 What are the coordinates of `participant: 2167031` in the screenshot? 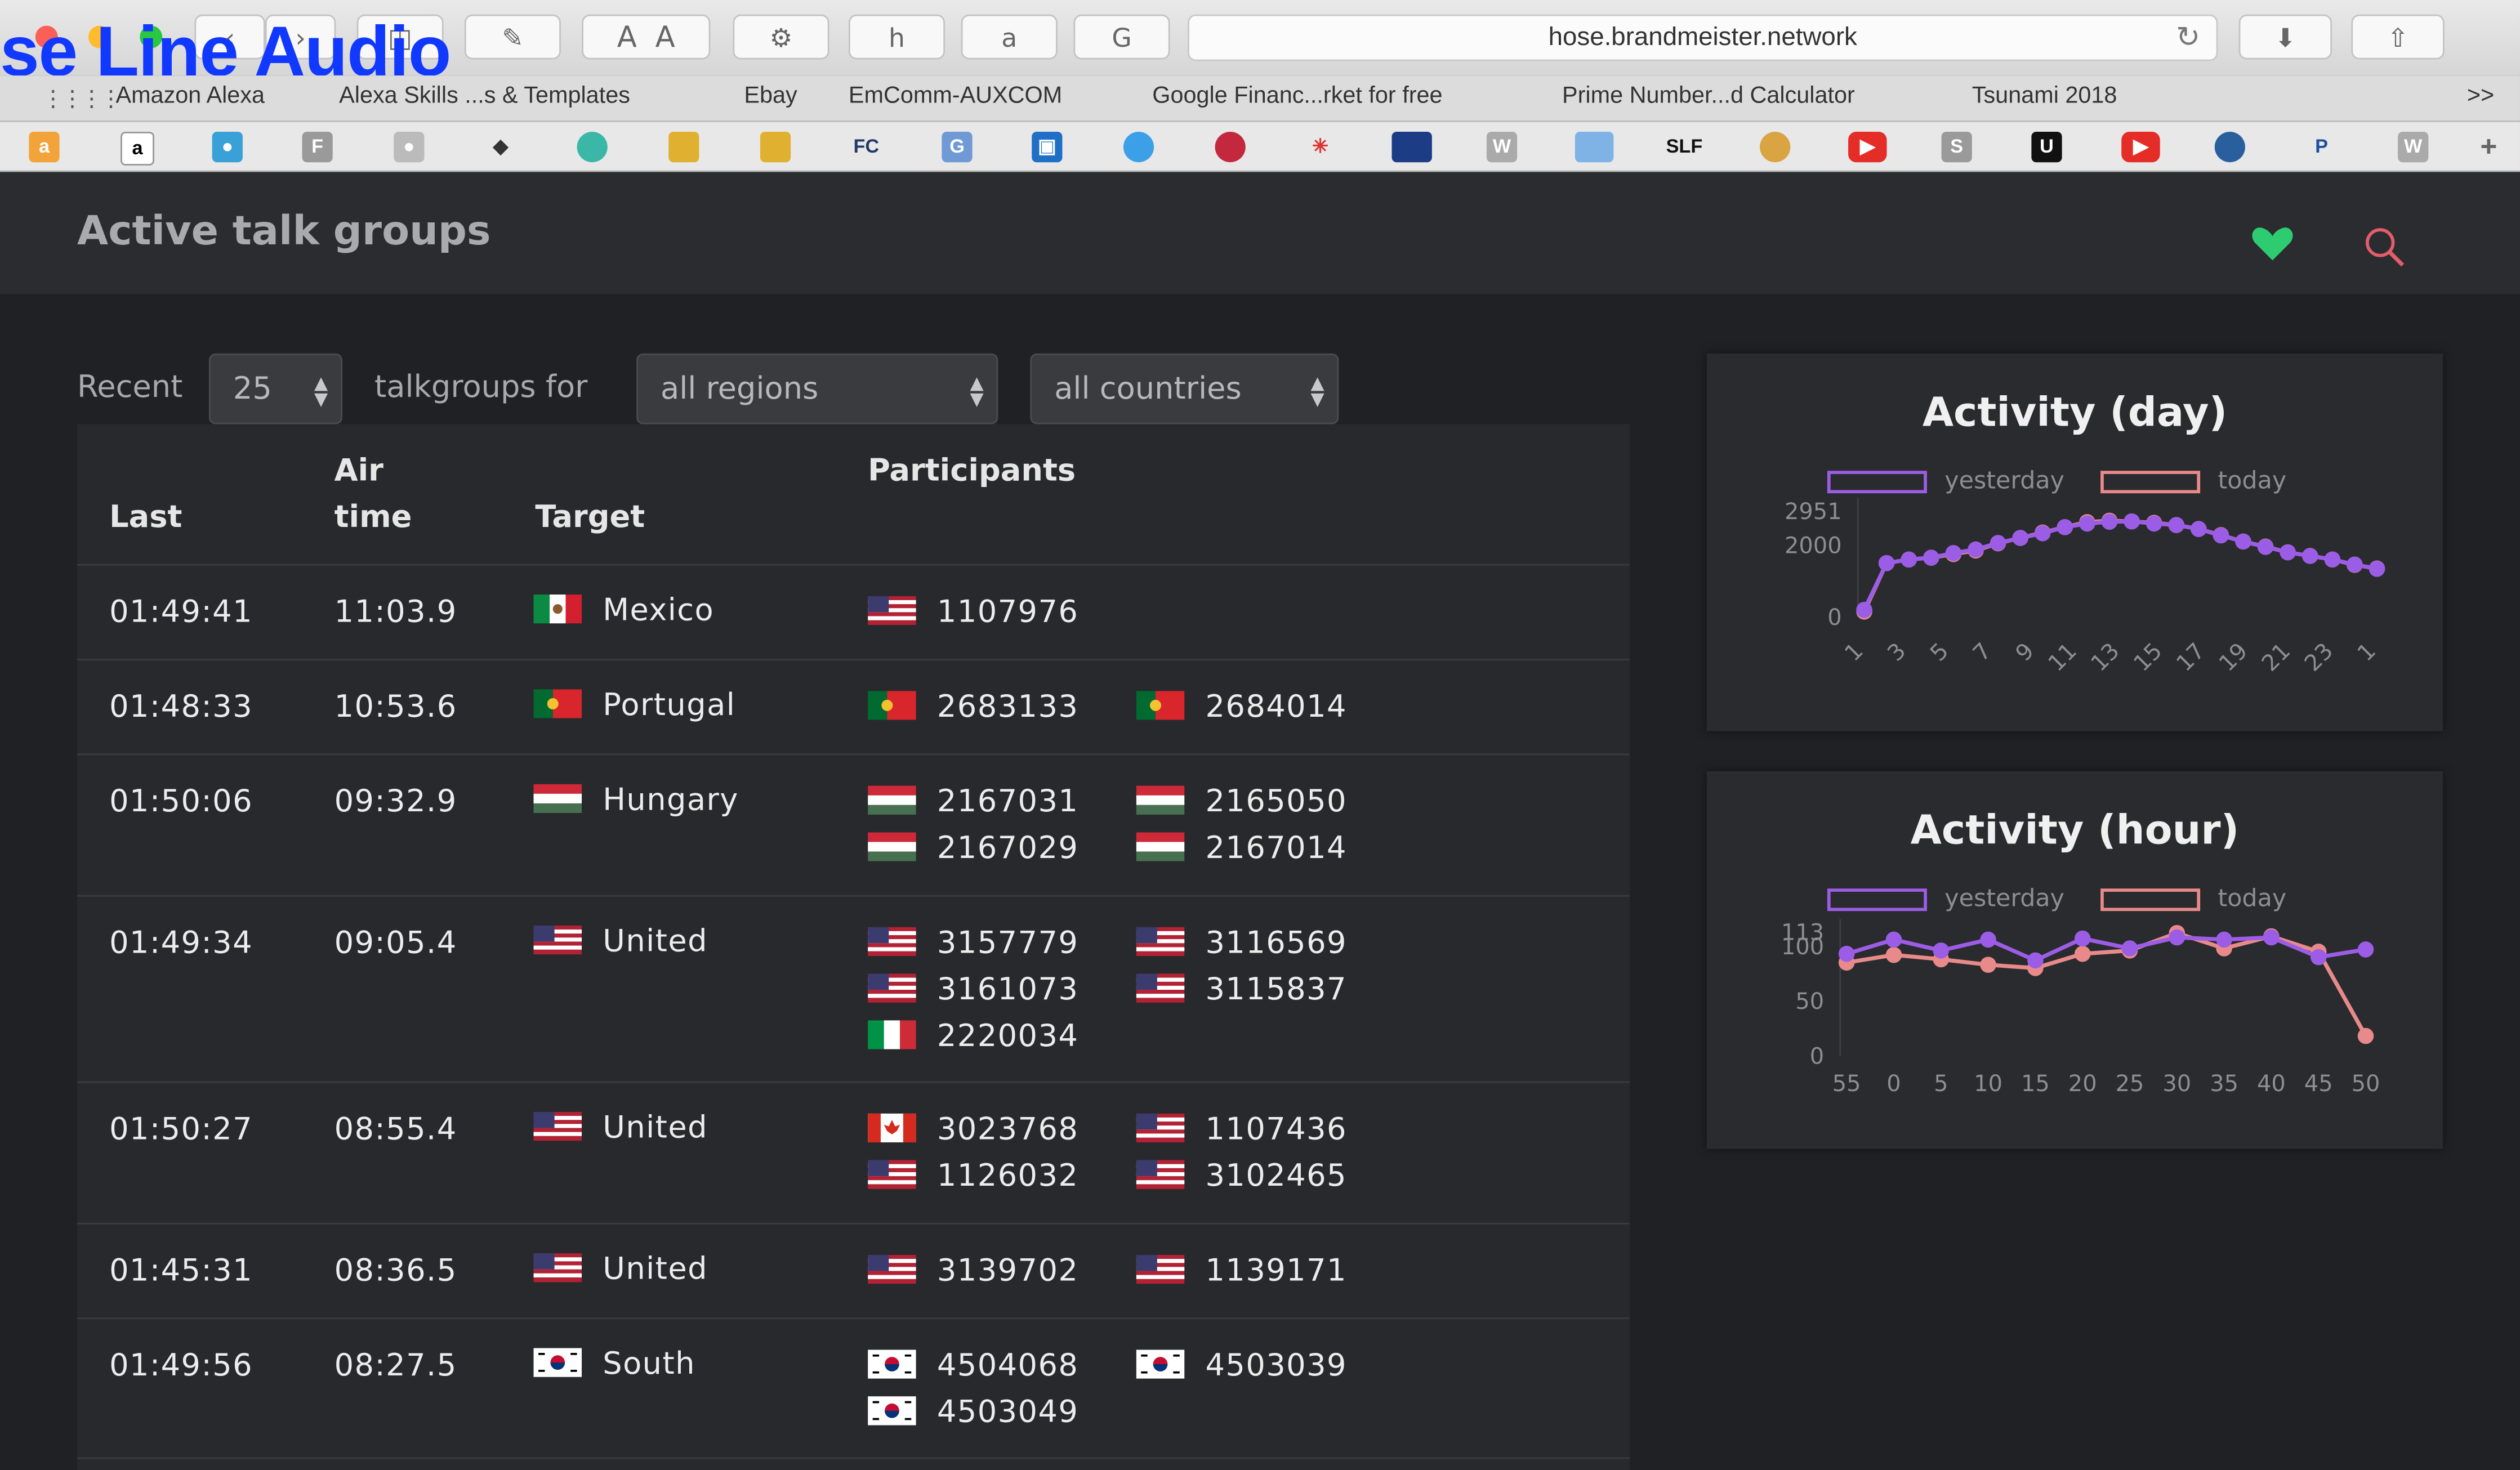 It's located at (973, 802).